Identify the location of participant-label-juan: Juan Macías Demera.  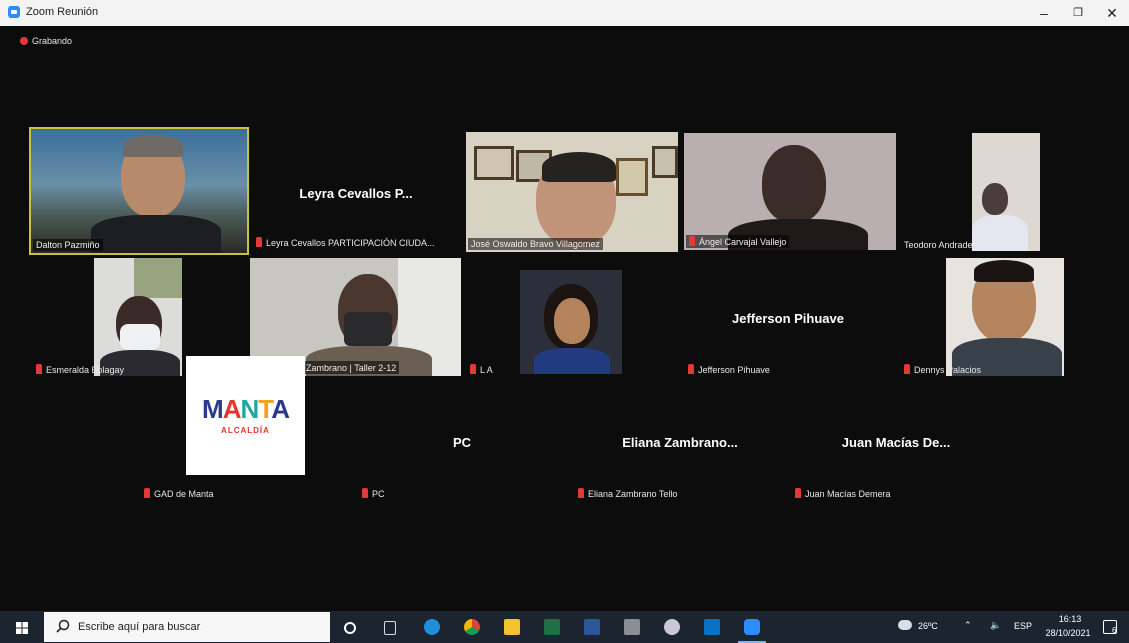
(843, 493).